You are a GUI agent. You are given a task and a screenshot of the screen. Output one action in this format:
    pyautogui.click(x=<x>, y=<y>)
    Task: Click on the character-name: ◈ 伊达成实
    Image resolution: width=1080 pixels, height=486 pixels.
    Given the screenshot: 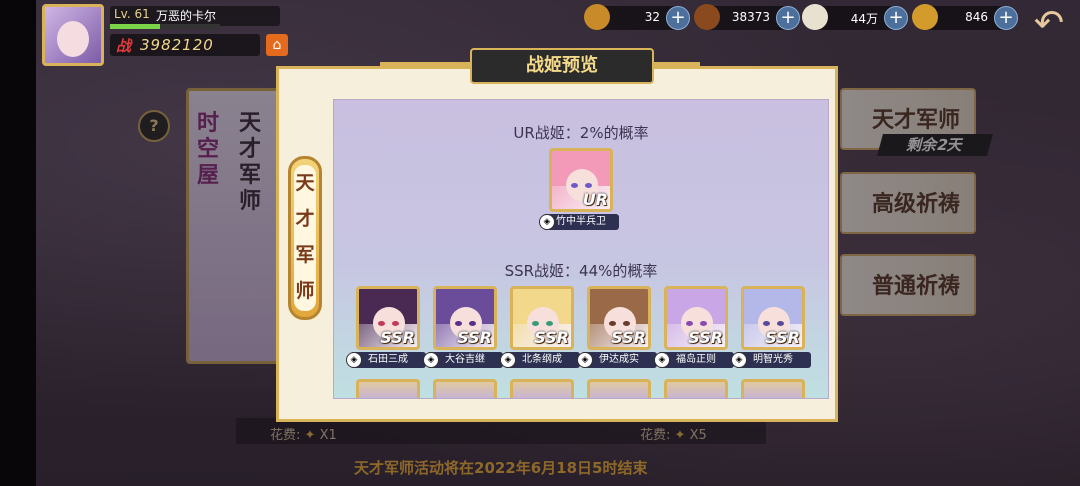 What is the action you would take?
    pyautogui.click(x=617, y=360)
    